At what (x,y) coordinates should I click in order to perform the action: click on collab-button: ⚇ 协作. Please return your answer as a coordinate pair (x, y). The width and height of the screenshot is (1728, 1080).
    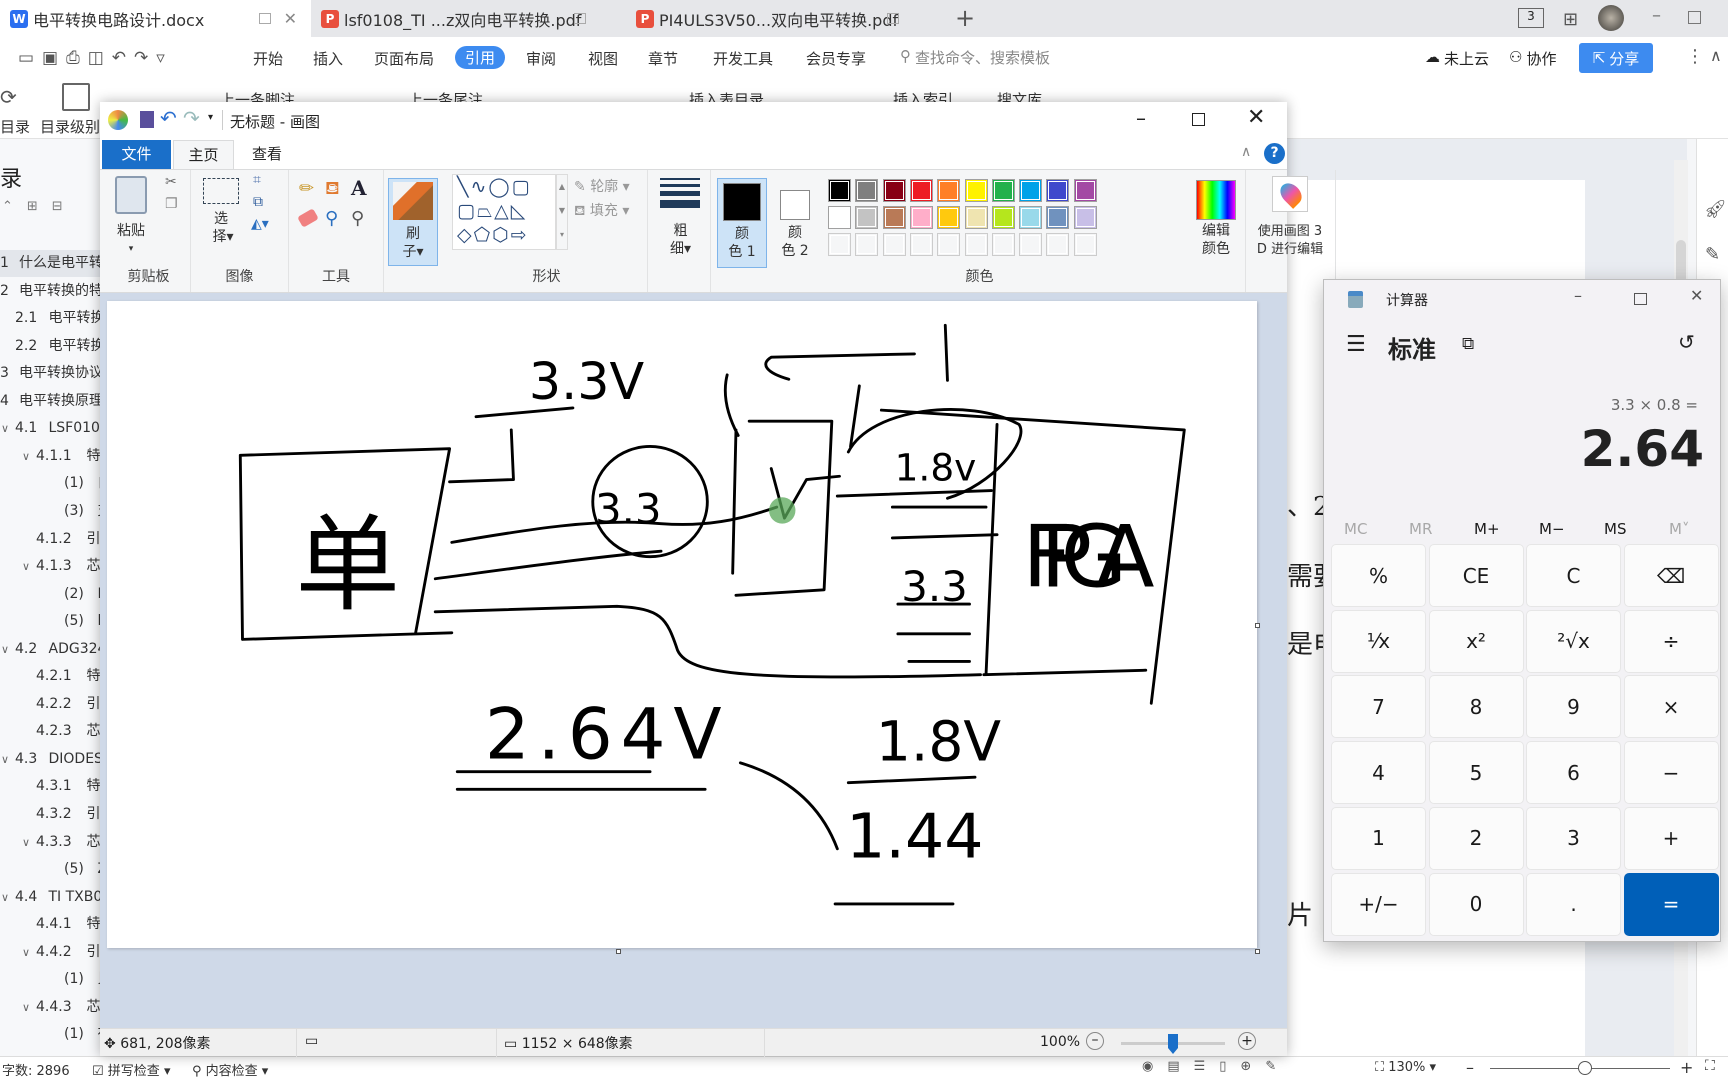
    Looking at the image, I should click on (1532, 58).